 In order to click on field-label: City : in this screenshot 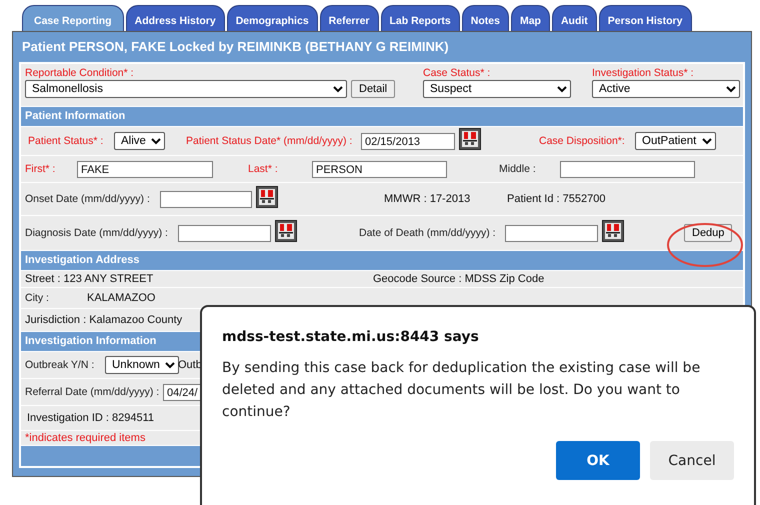, I will do `click(37, 298)`.